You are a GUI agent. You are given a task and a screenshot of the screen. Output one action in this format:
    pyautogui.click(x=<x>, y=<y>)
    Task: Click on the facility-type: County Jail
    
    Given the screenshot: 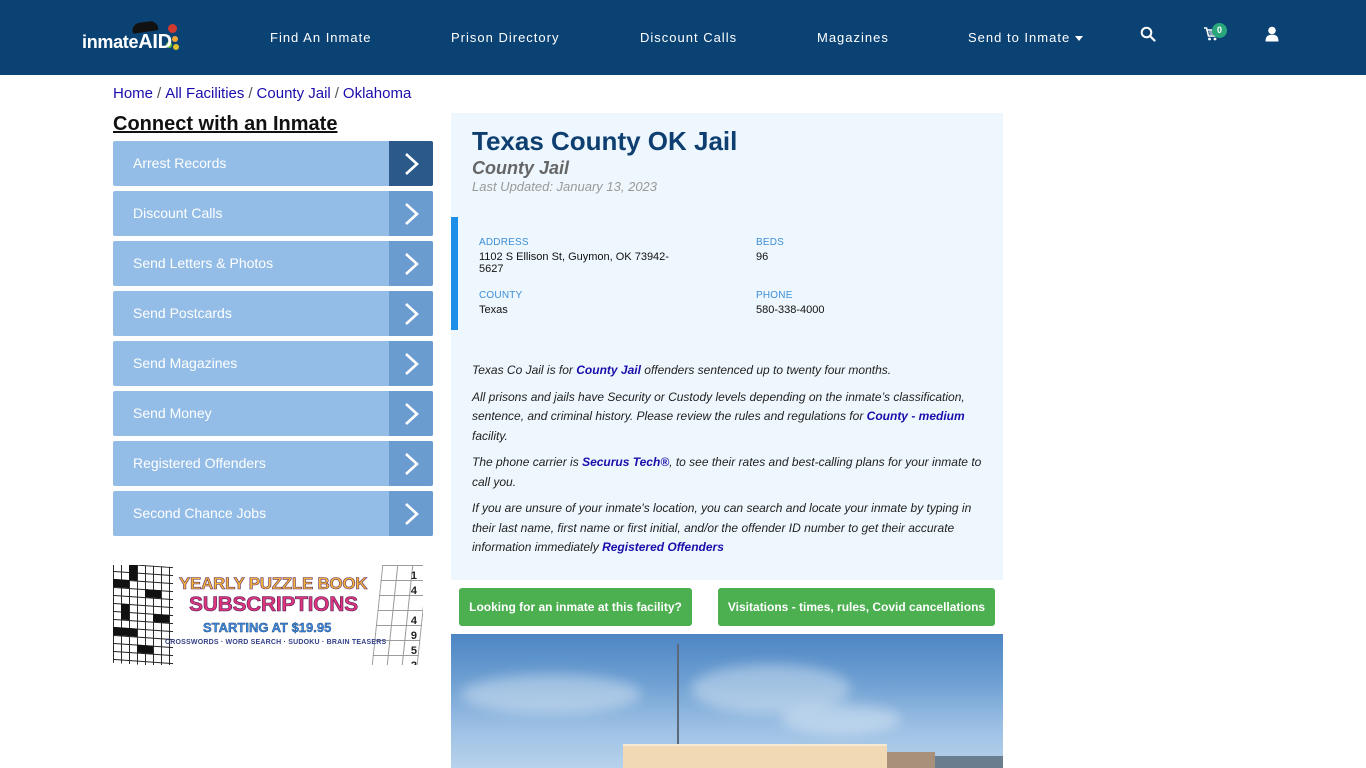 What is the action you would take?
    pyautogui.click(x=521, y=168)
    